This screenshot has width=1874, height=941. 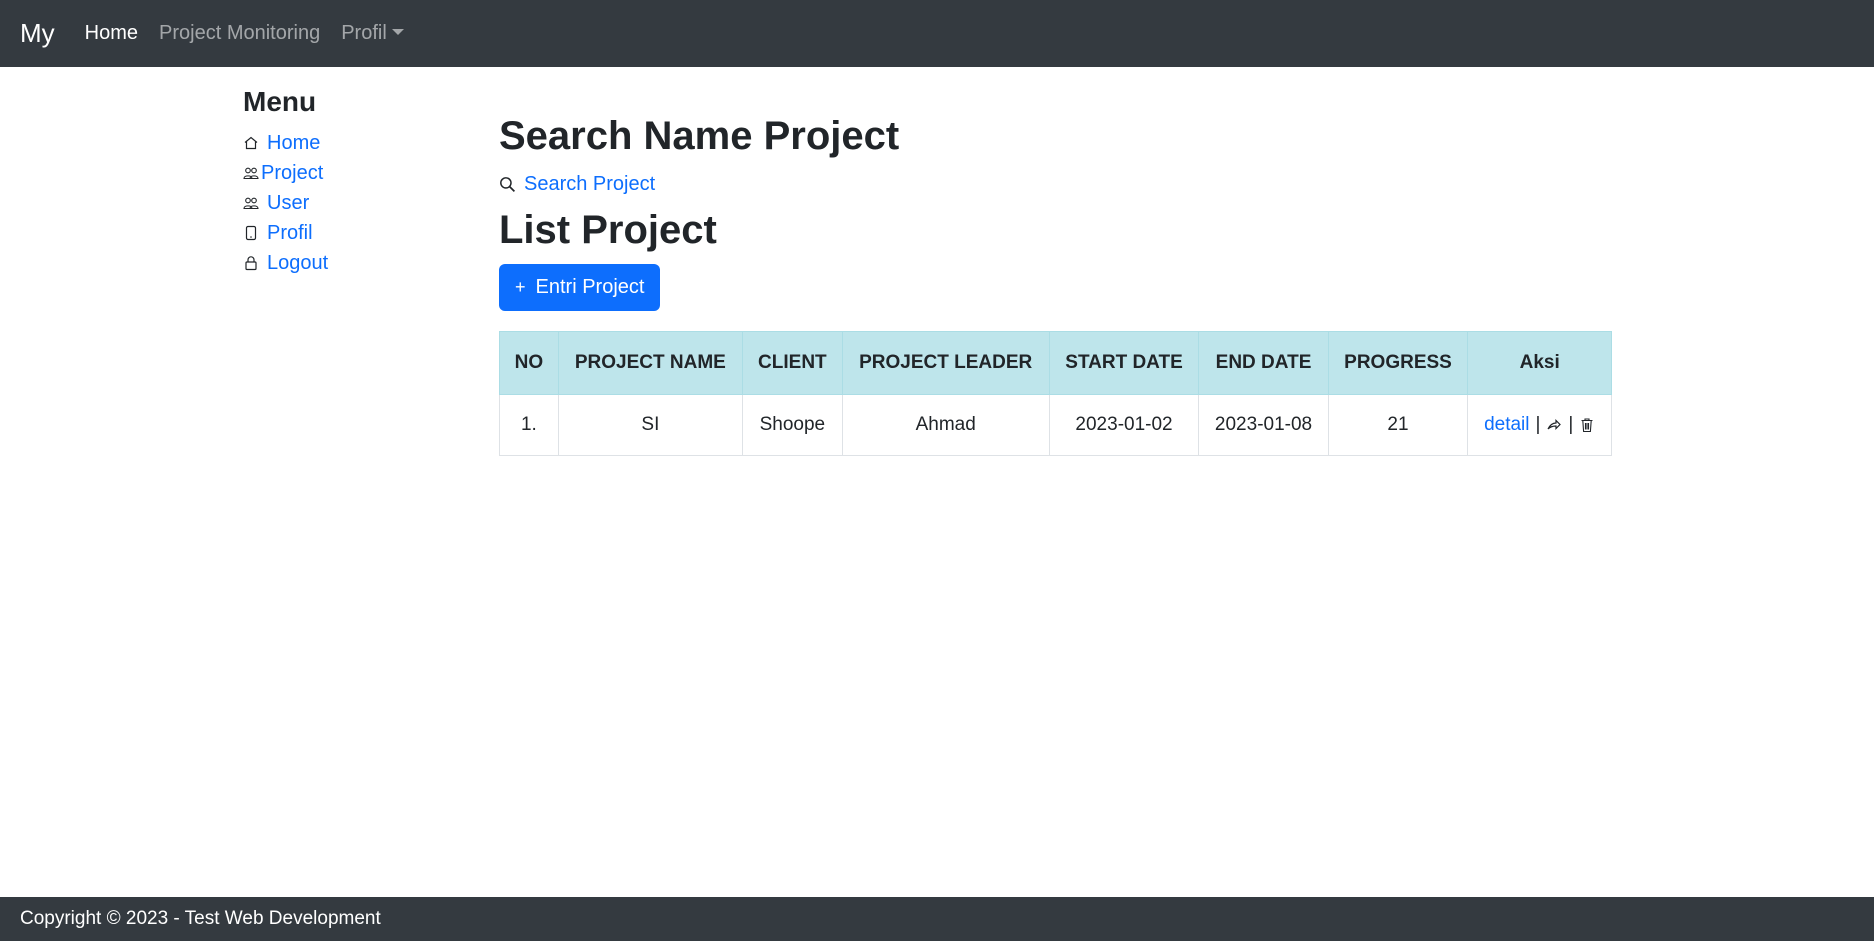 What do you see at coordinates (650, 363) in the screenshot?
I see `col-header-project-name: PROJECT NAME` at bounding box center [650, 363].